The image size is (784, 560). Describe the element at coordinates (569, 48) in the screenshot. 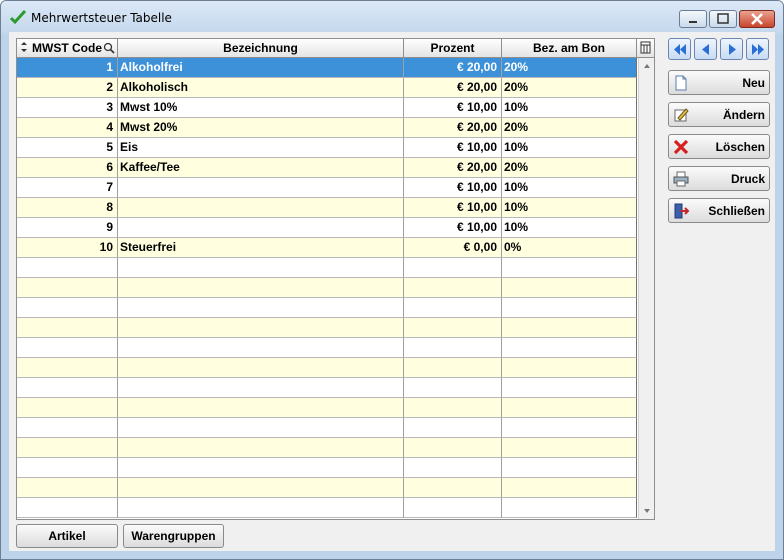

I see `column-header-bon: Bez. am Bon` at that location.